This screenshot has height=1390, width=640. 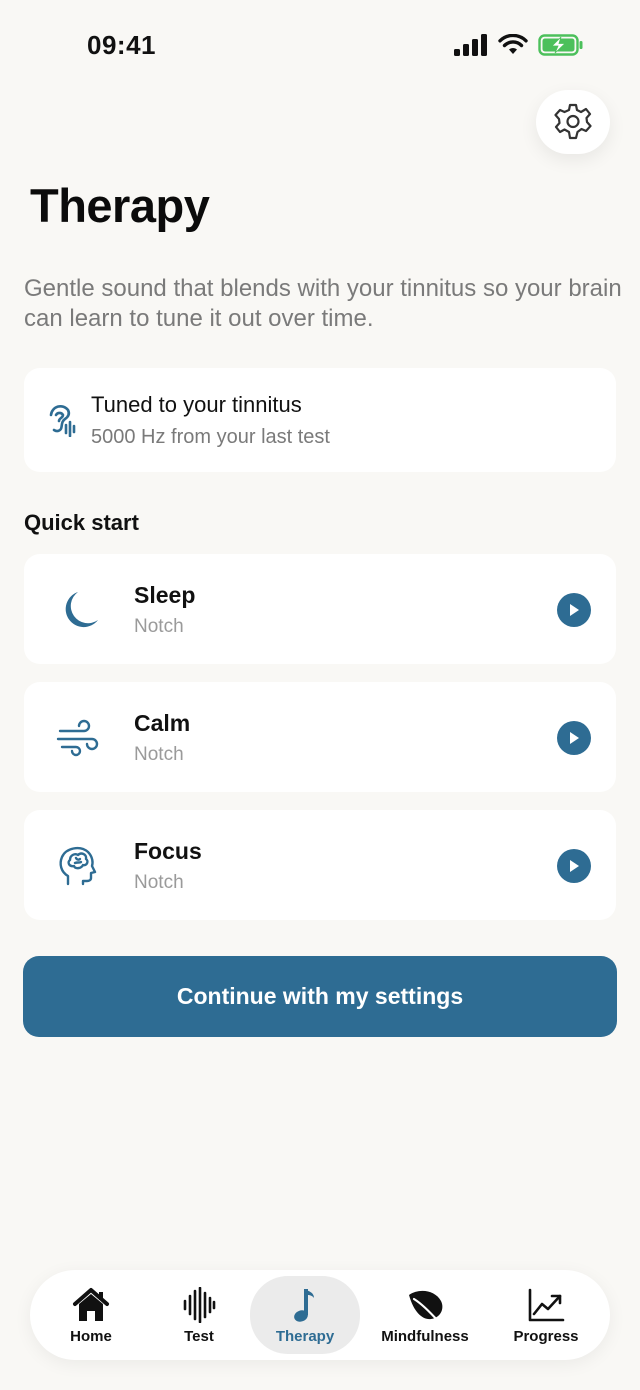 What do you see at coordinates (199, 1336) in the screenshot?
I see `tab-label: Test` at bounding box center [199, 1336].